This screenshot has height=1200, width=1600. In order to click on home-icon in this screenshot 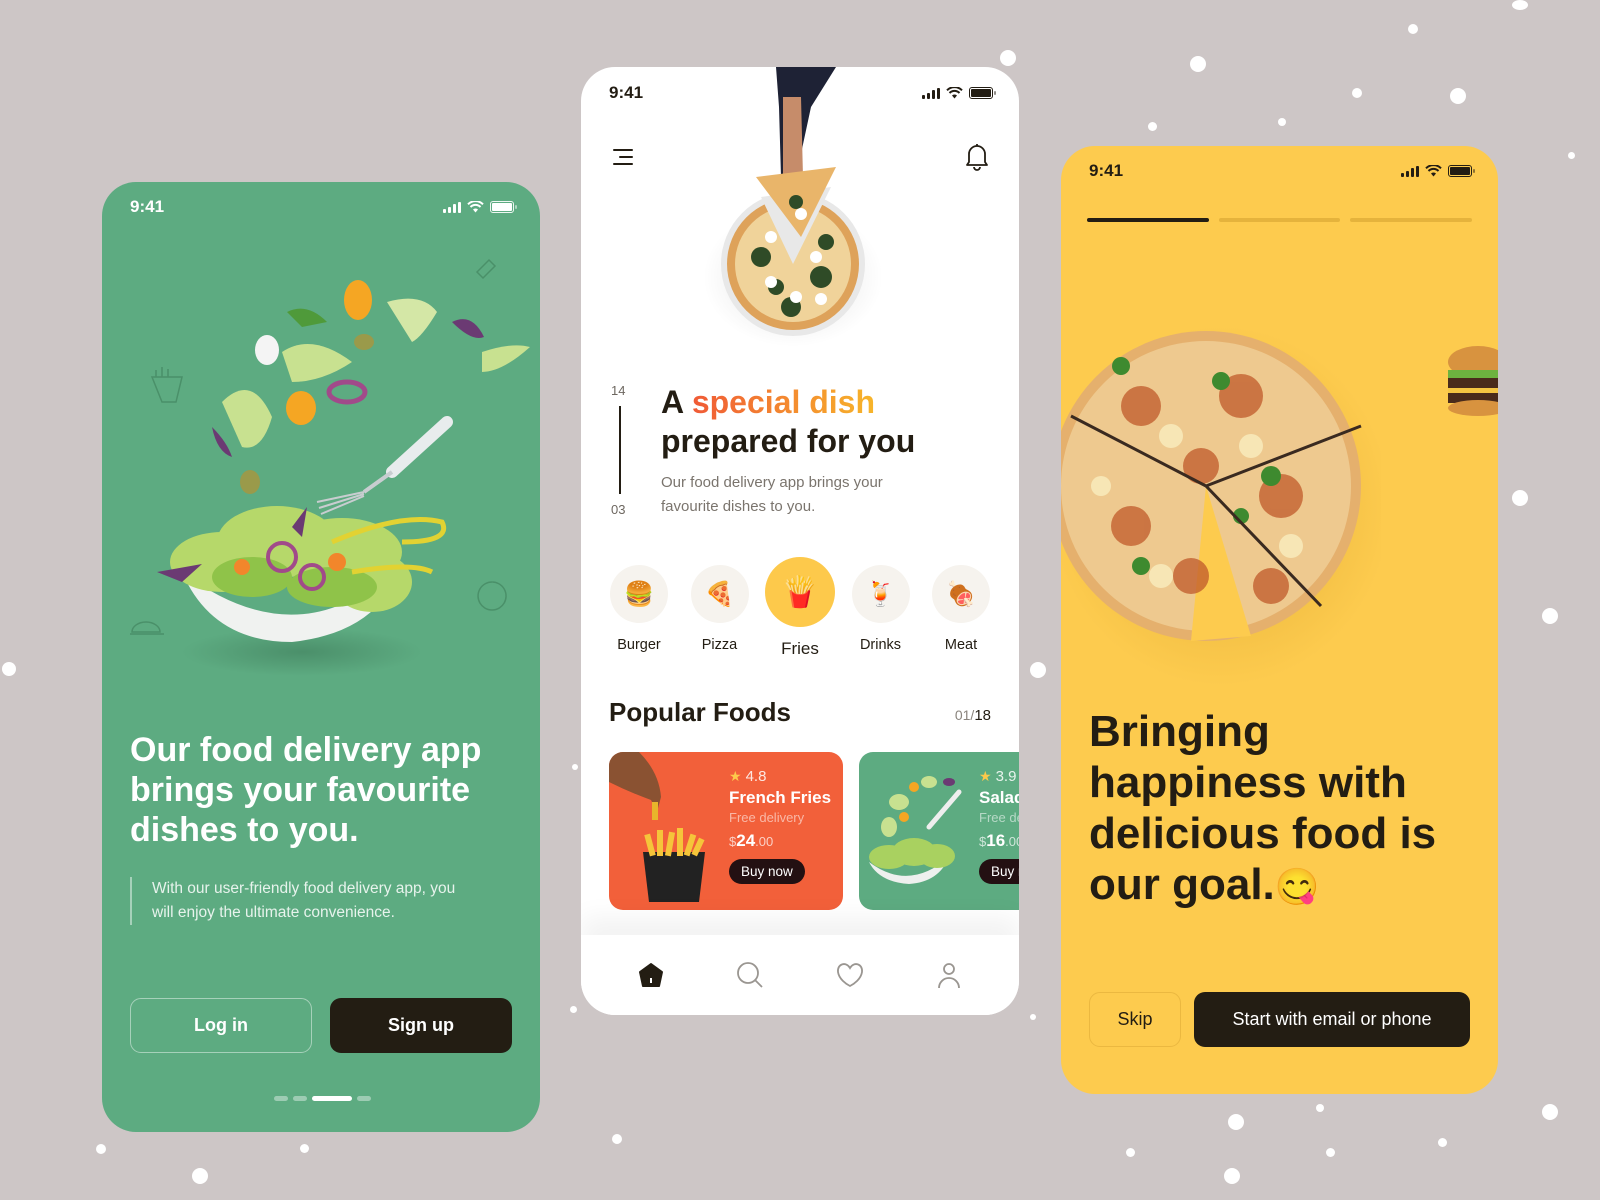, I will do `click(650, 975)`.